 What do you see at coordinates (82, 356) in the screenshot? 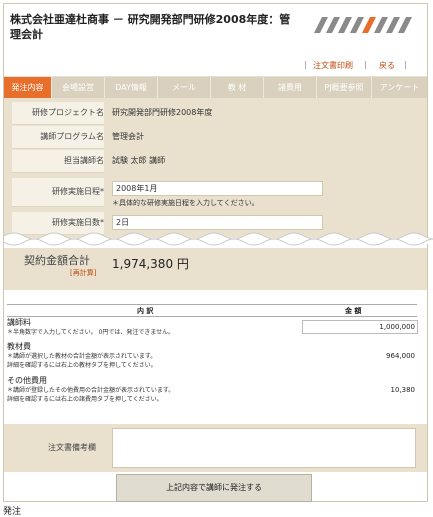
I see `materials-note: ＊講師が選択した教材の合計金額が表示されています。` at bounding box center [82, 356].